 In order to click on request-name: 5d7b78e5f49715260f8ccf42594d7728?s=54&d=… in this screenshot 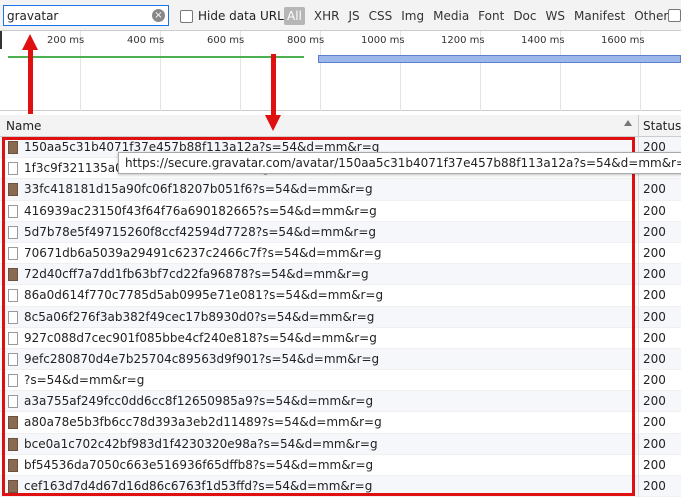, I will do `click(200, 231)`.